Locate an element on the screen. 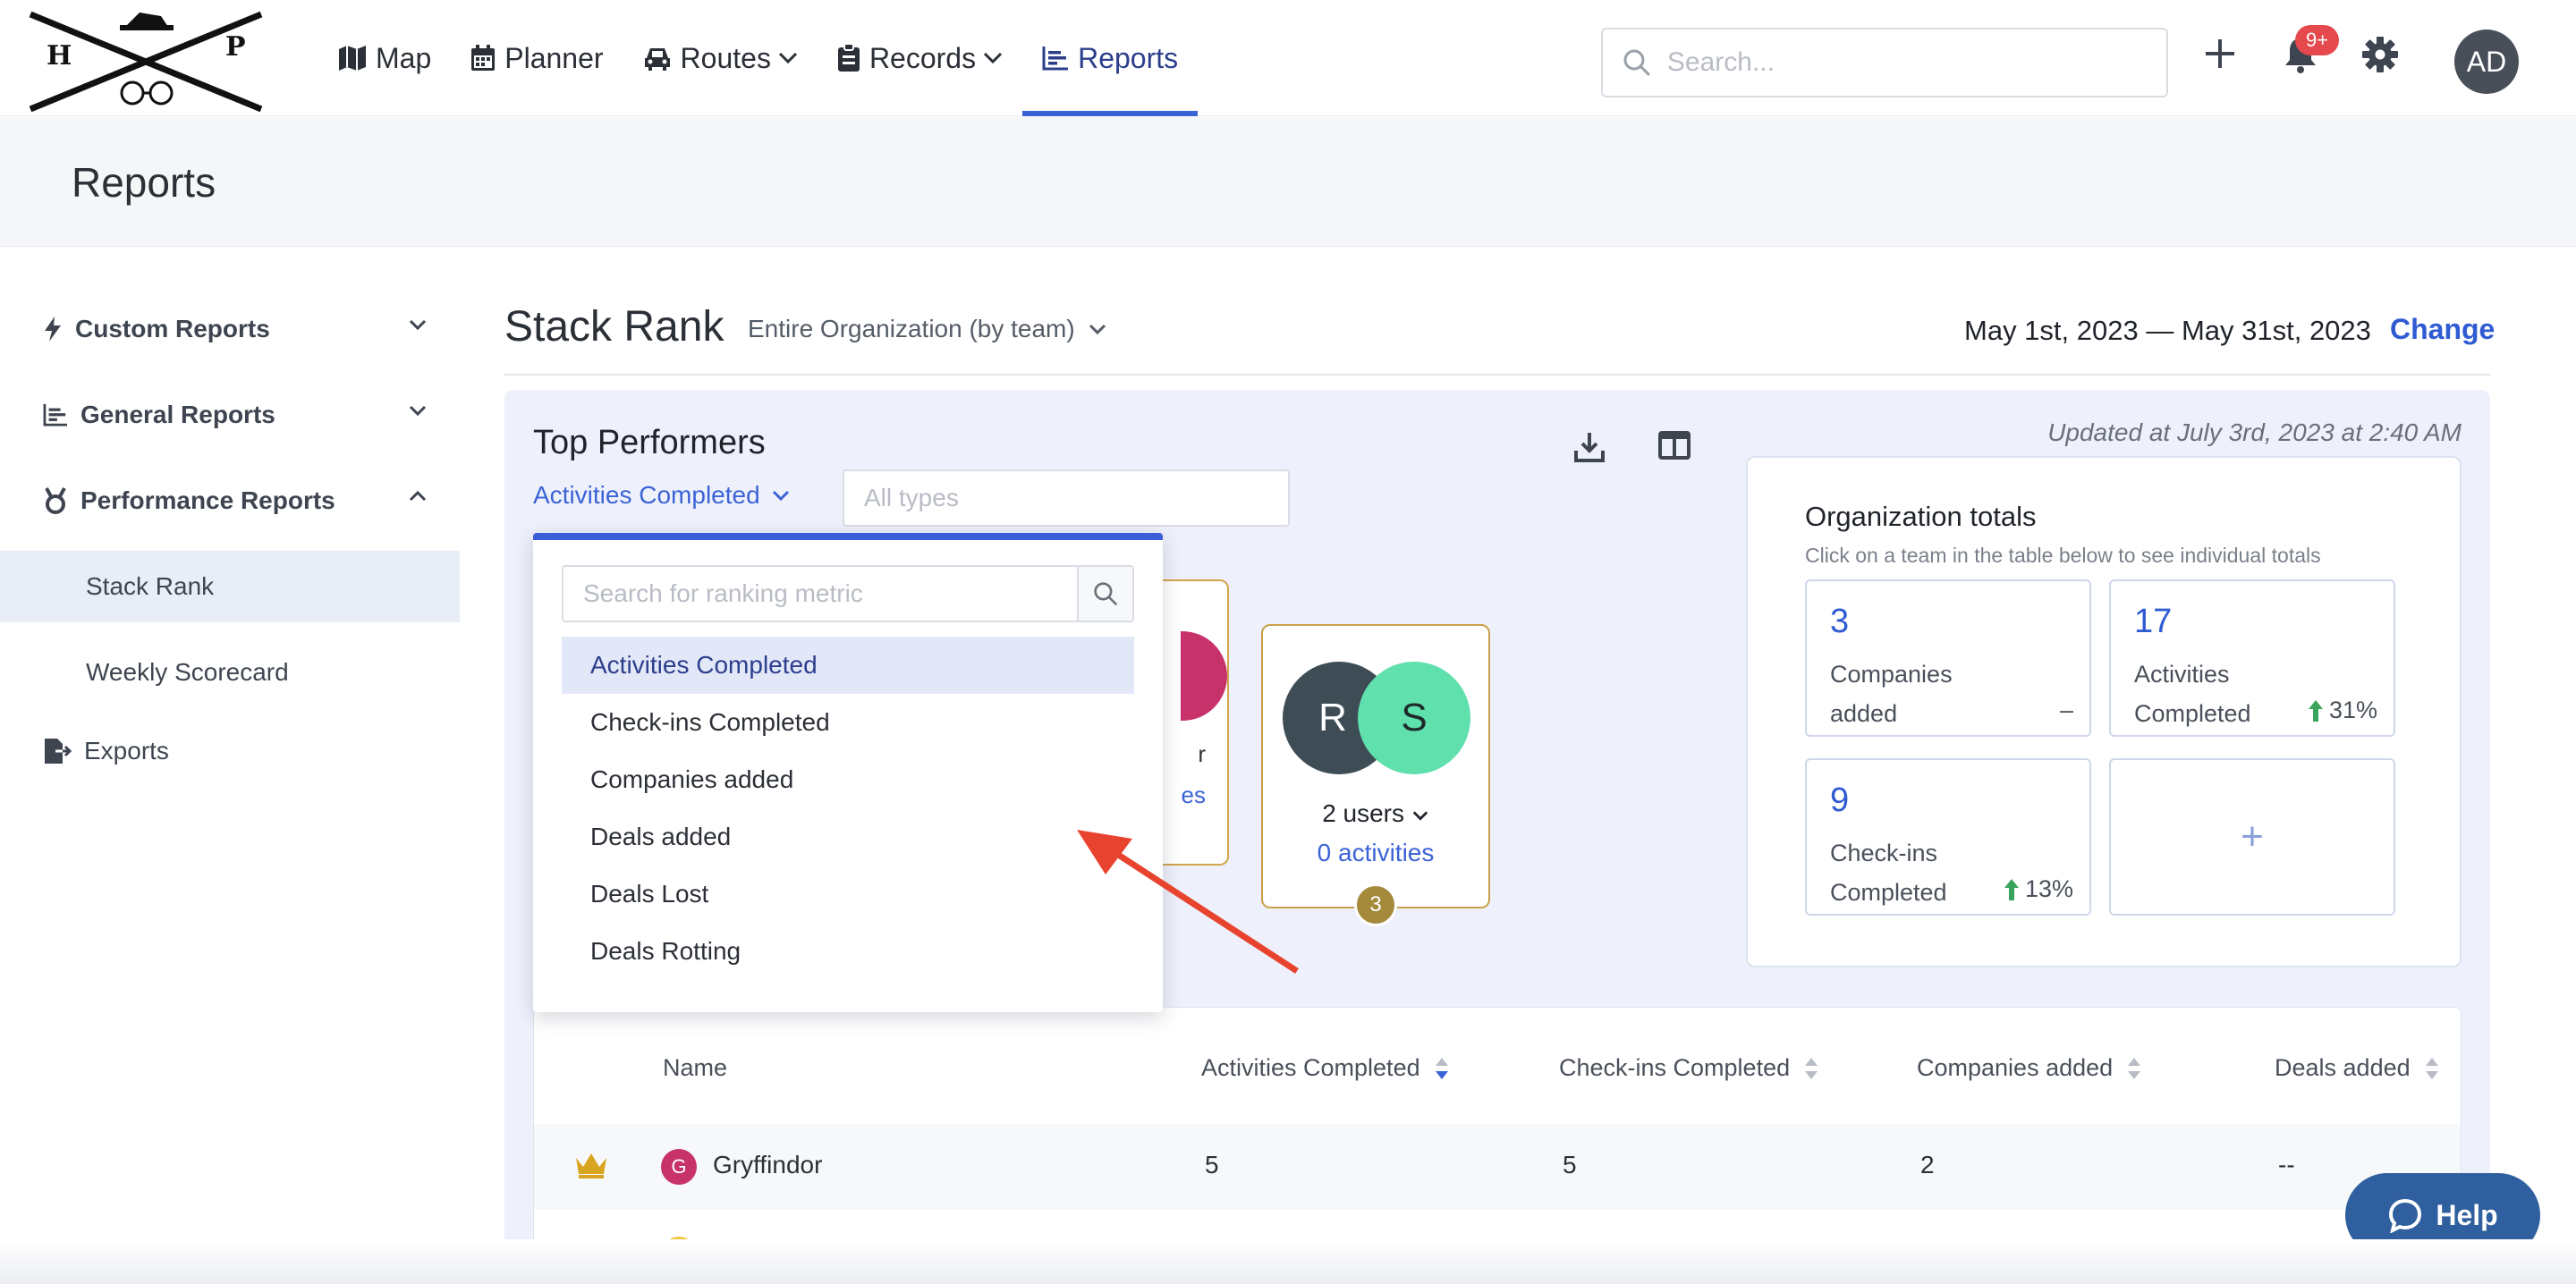 This screenshot has height=1284, width=2576. cell-checkins: 5 is located at coordinates (1570, 1164).